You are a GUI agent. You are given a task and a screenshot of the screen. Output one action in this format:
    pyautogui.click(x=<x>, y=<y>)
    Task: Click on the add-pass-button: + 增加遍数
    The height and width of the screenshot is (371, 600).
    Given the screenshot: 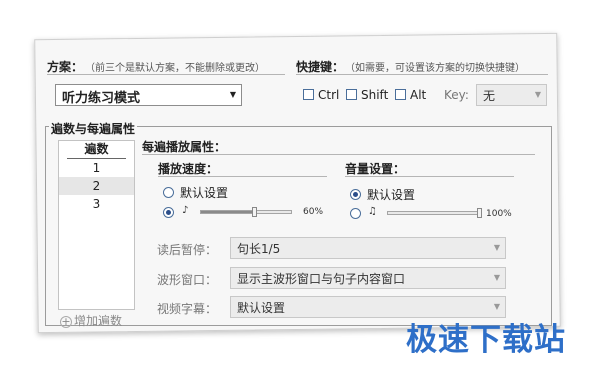 What is the action you would take?
    pyautogui.click(x=91, y=320)
    